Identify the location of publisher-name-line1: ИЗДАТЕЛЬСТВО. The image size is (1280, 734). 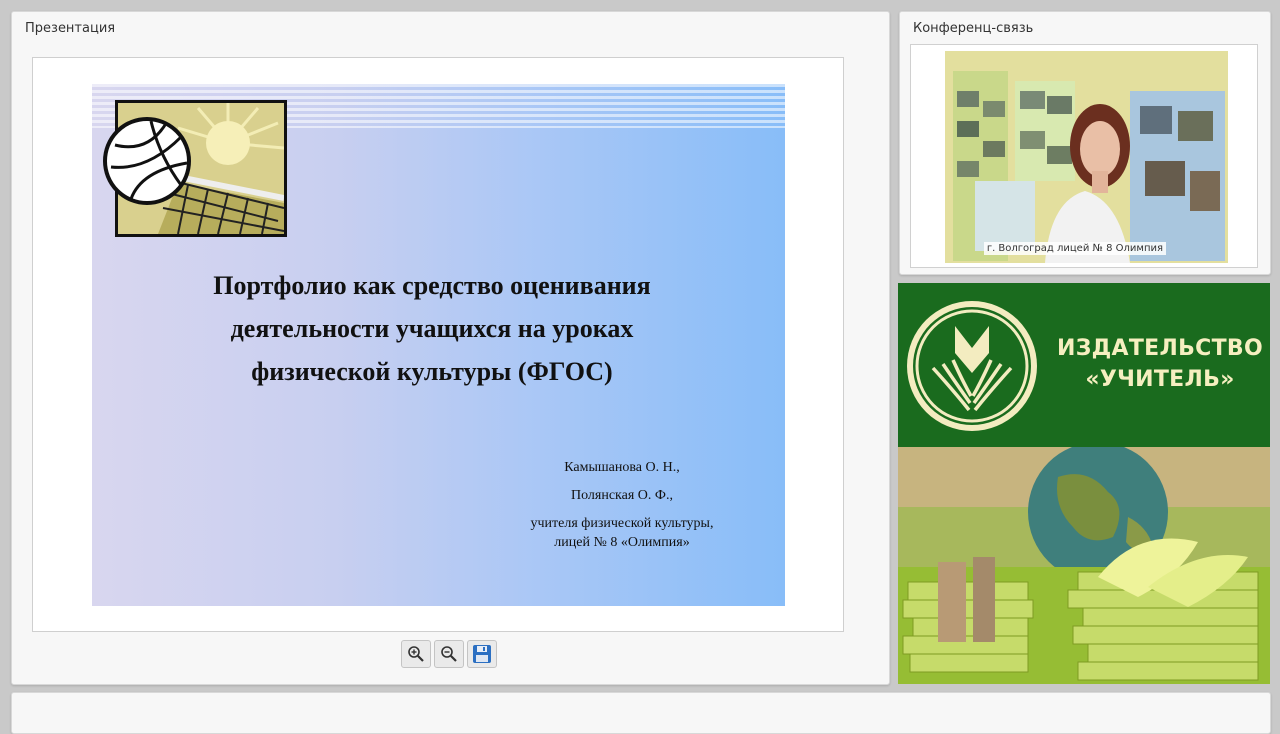
(1160, 348).